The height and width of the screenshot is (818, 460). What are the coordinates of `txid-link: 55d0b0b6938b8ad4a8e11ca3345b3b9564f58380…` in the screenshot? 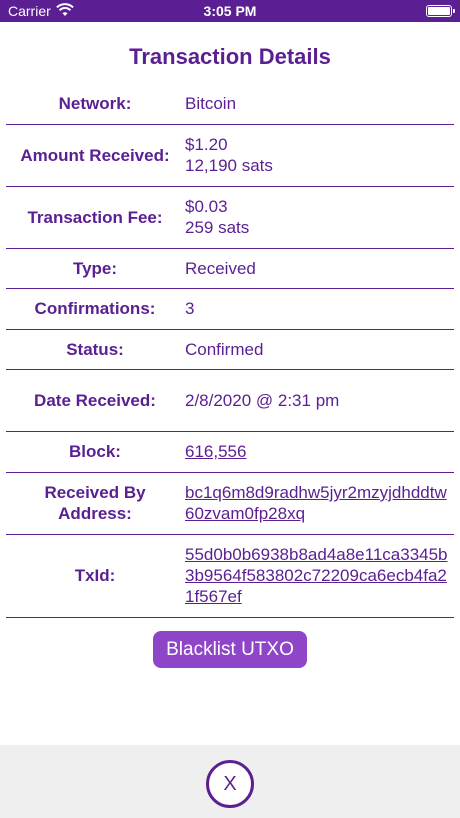 It's located at (316, 575).